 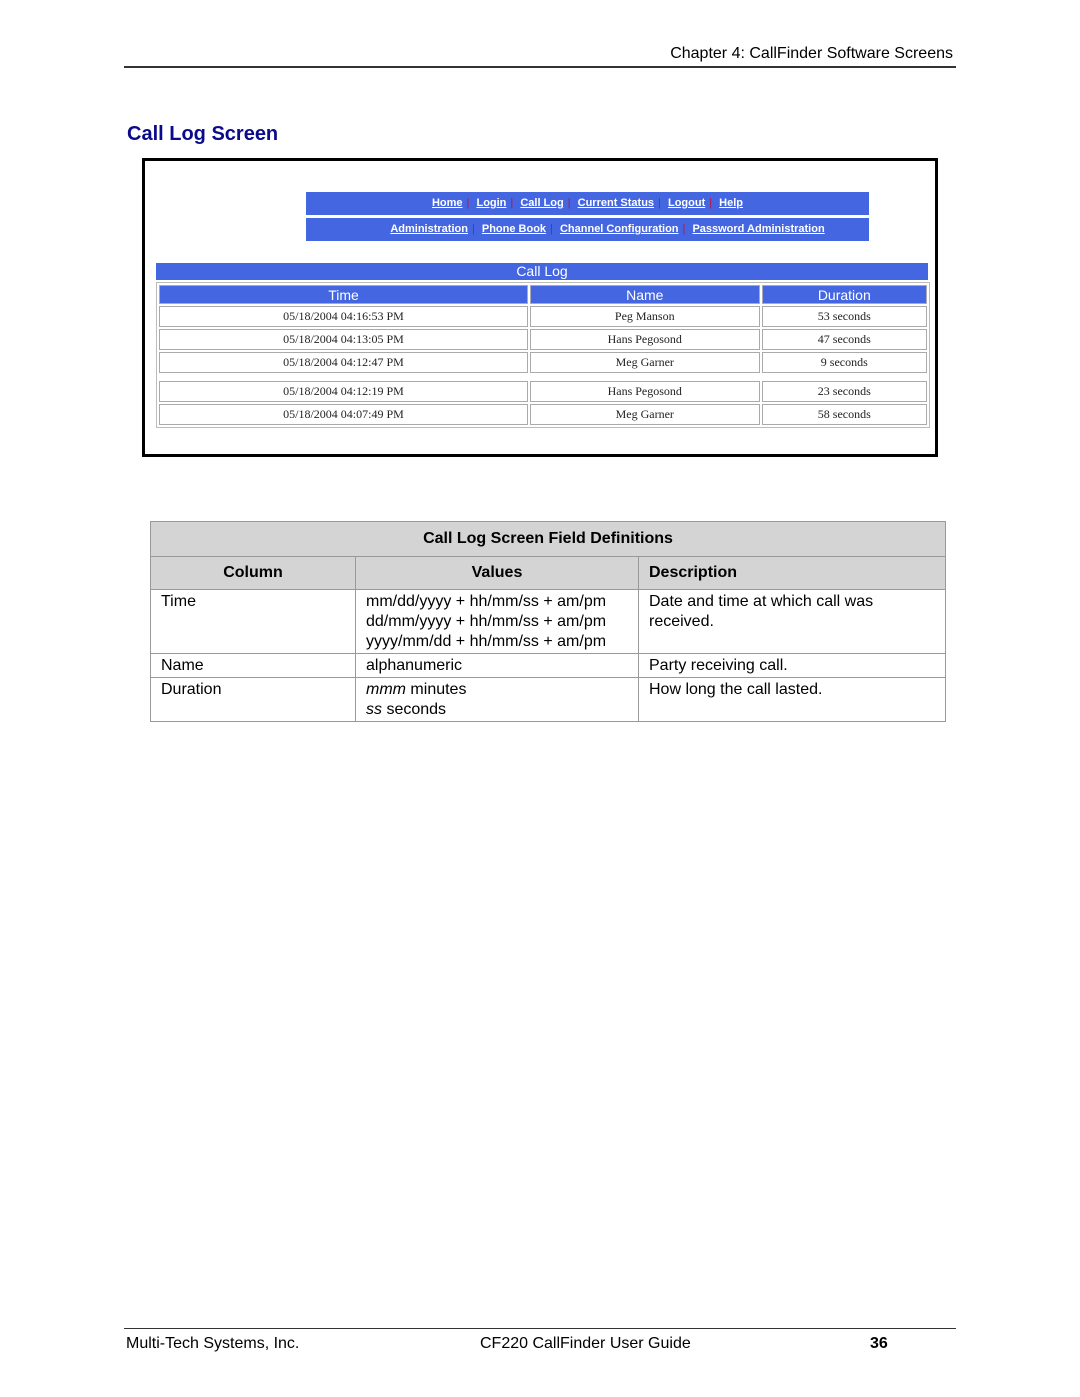 What do you see at coordinates (213, 1343) in the screenshot?
I see `footer-company: Multi-Tech Systems, Inc.` at bounding box center [213, 1343].